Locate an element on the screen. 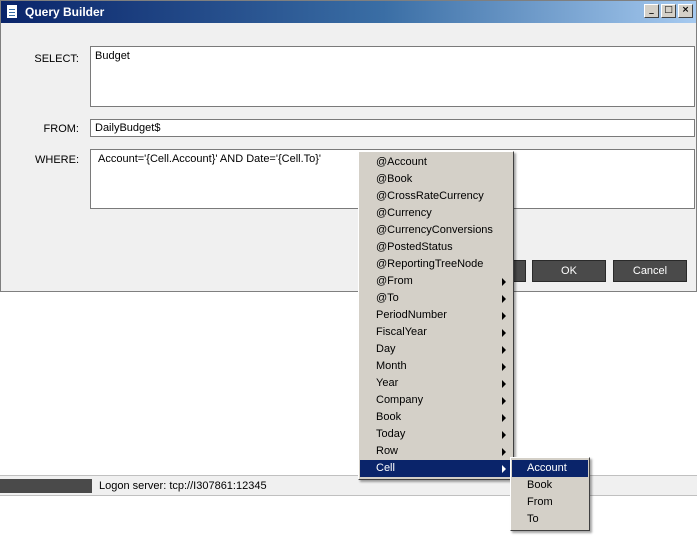 The height and width of the screenshot is (539, 697). menu-item-company: Company is located at coordinates (436, 400).